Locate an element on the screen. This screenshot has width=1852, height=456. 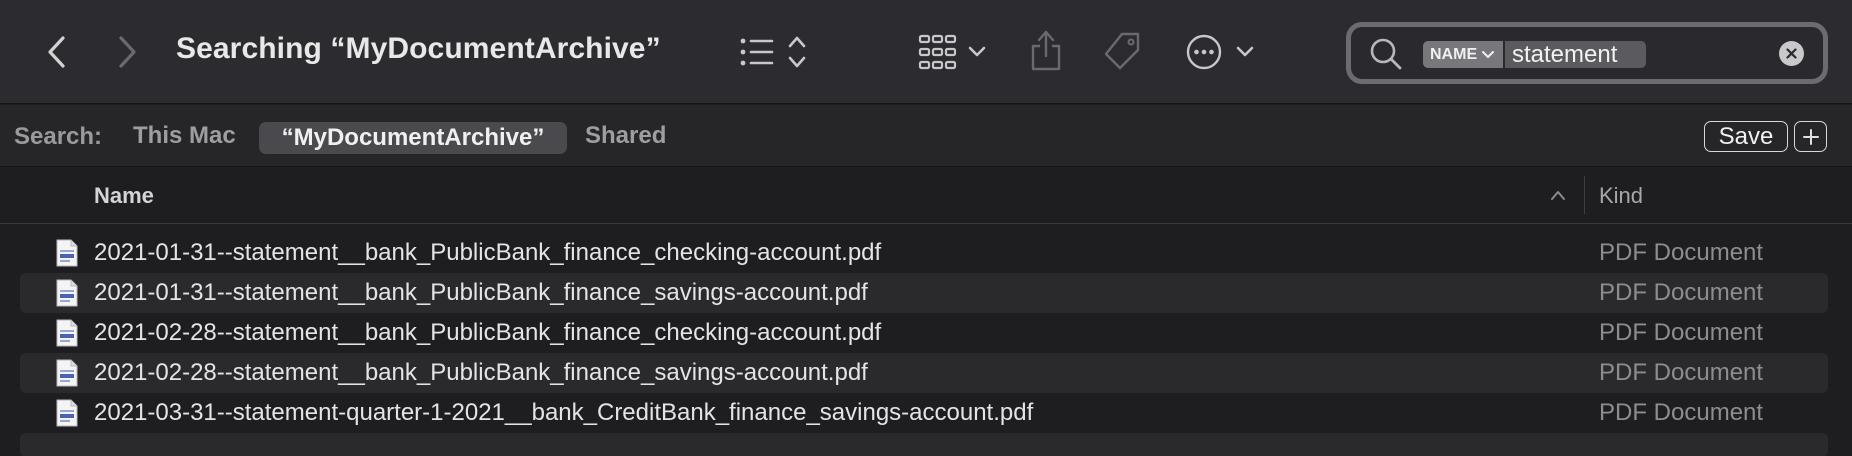
scope-shared: Shared is located at coordinates (625, 136).